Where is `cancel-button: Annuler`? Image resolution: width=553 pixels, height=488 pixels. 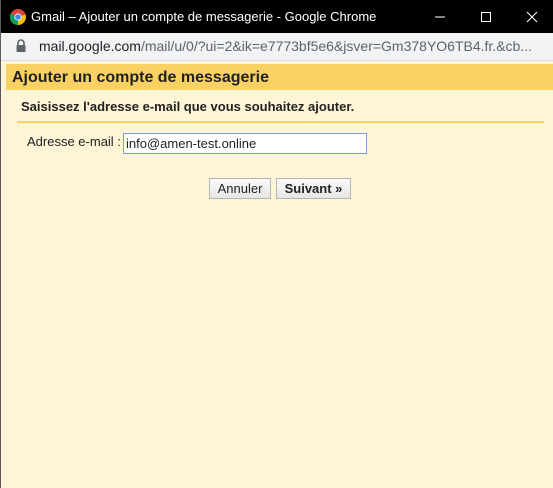
cancel-button: Annuler is located at coordinates (240, 188).